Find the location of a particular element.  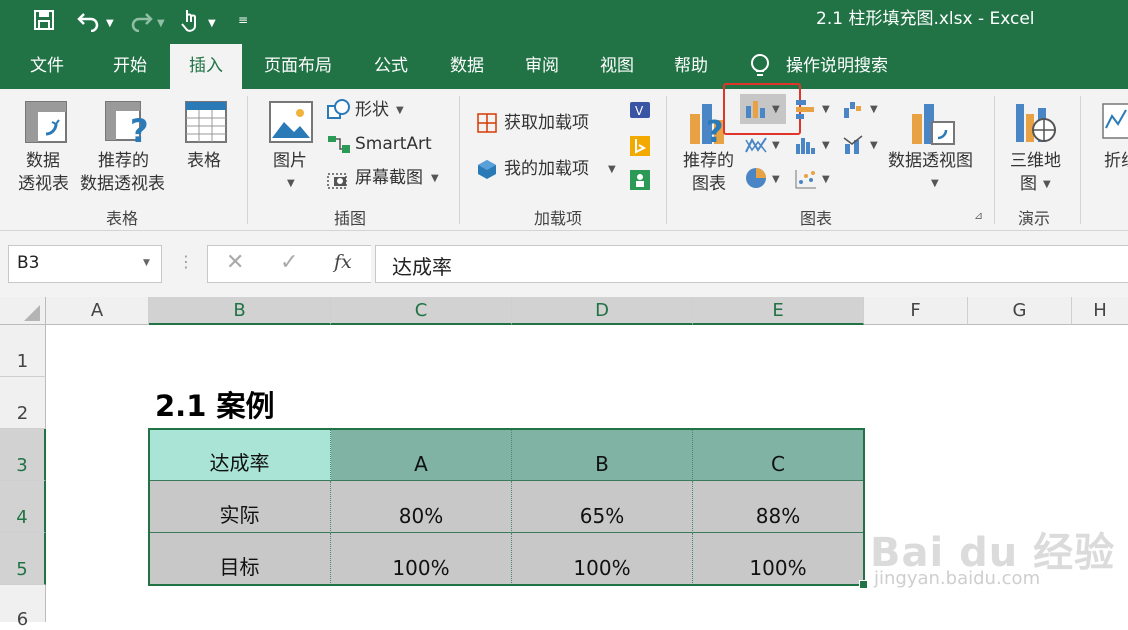

table-header-cell: 达成率 is located at coordinates (240, 455).